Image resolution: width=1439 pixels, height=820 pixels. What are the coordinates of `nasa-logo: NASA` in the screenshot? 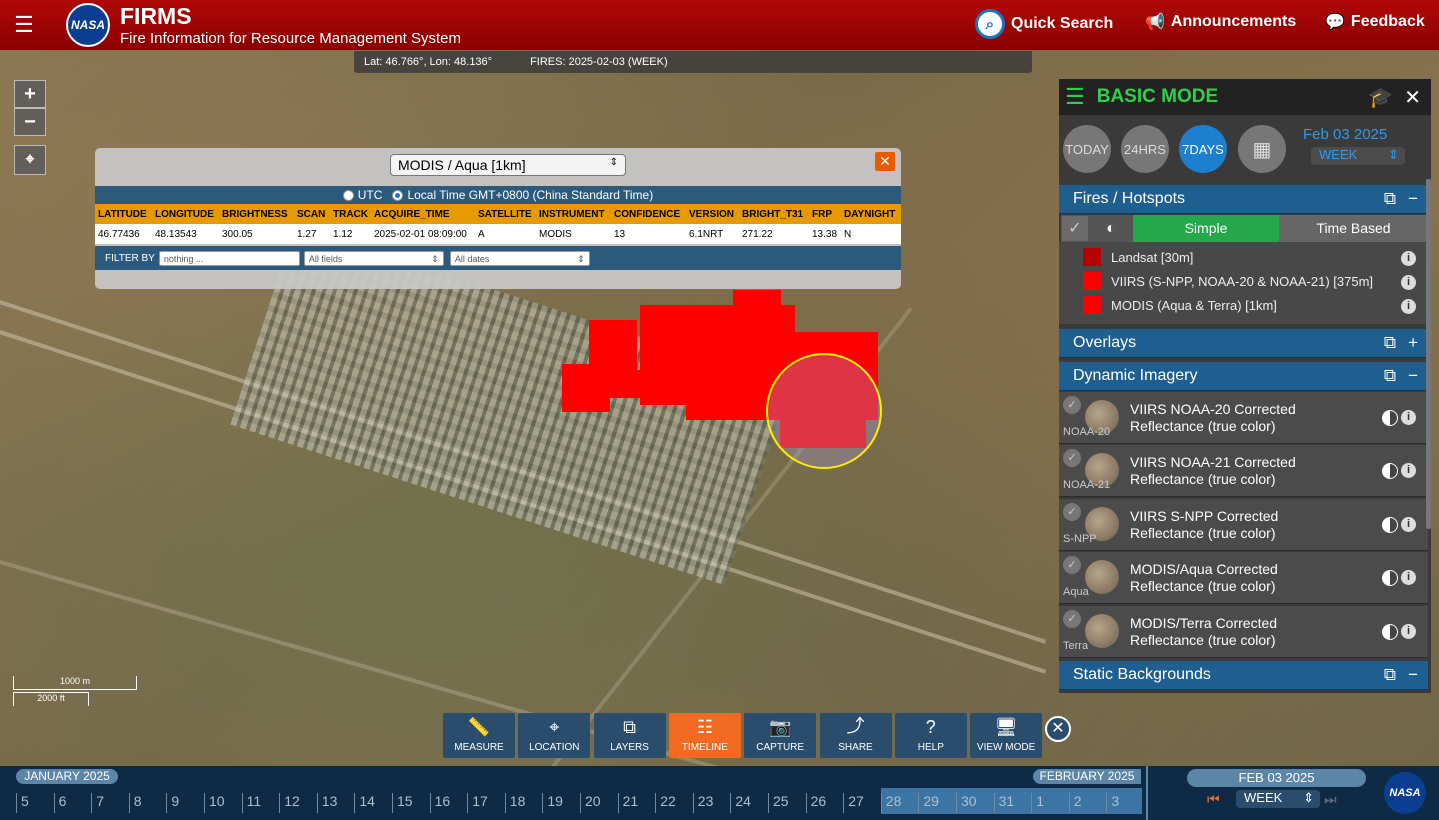 It's located at (88, 25).